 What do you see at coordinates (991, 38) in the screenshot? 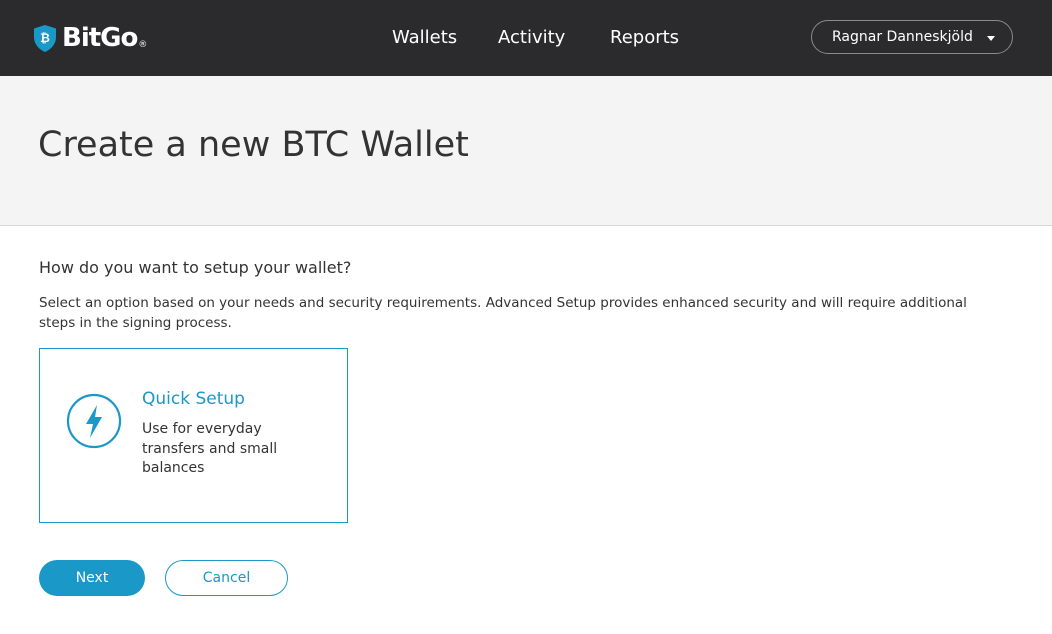
I see `caret-down-icon` at bounding box center [991, 38].